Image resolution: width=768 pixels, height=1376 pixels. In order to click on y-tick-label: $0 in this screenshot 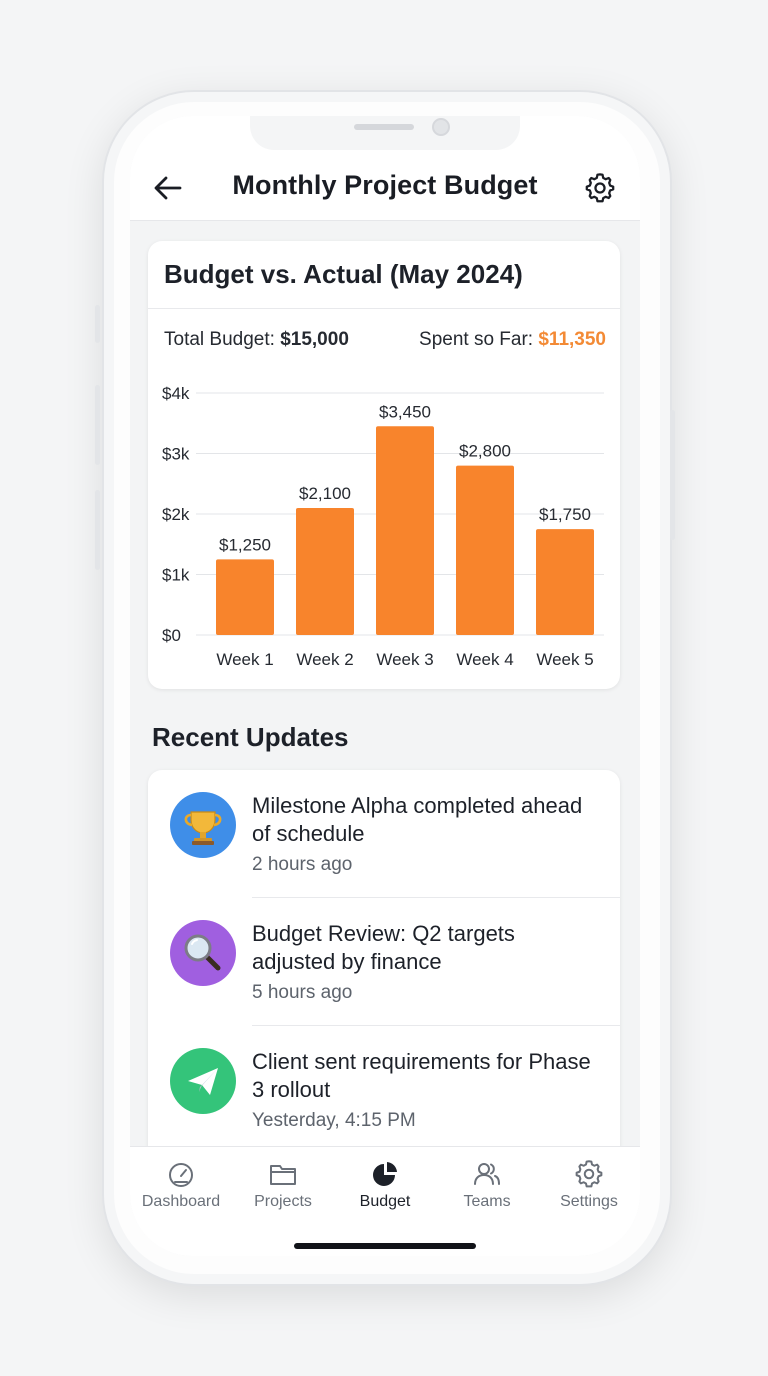, I will do `click(171, 635)`.